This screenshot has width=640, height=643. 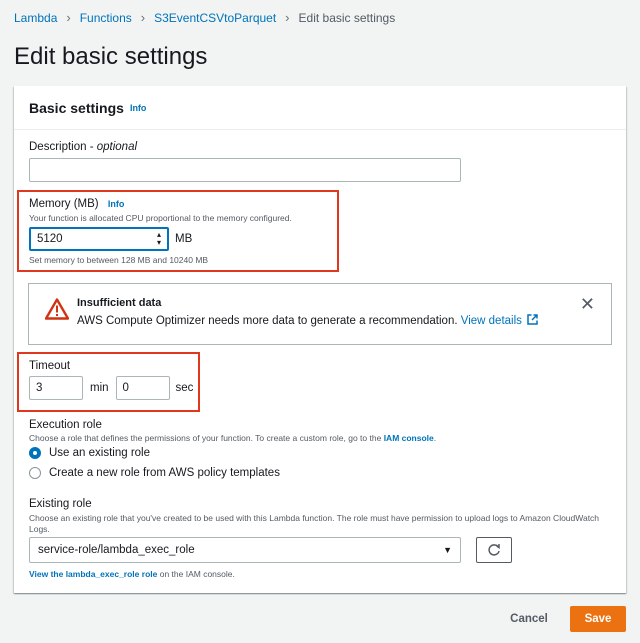 What do you see at coordinates (447, 550) in the screenshot?
I see `caret-down-icon: ▼` at bounding box center [447, 550].